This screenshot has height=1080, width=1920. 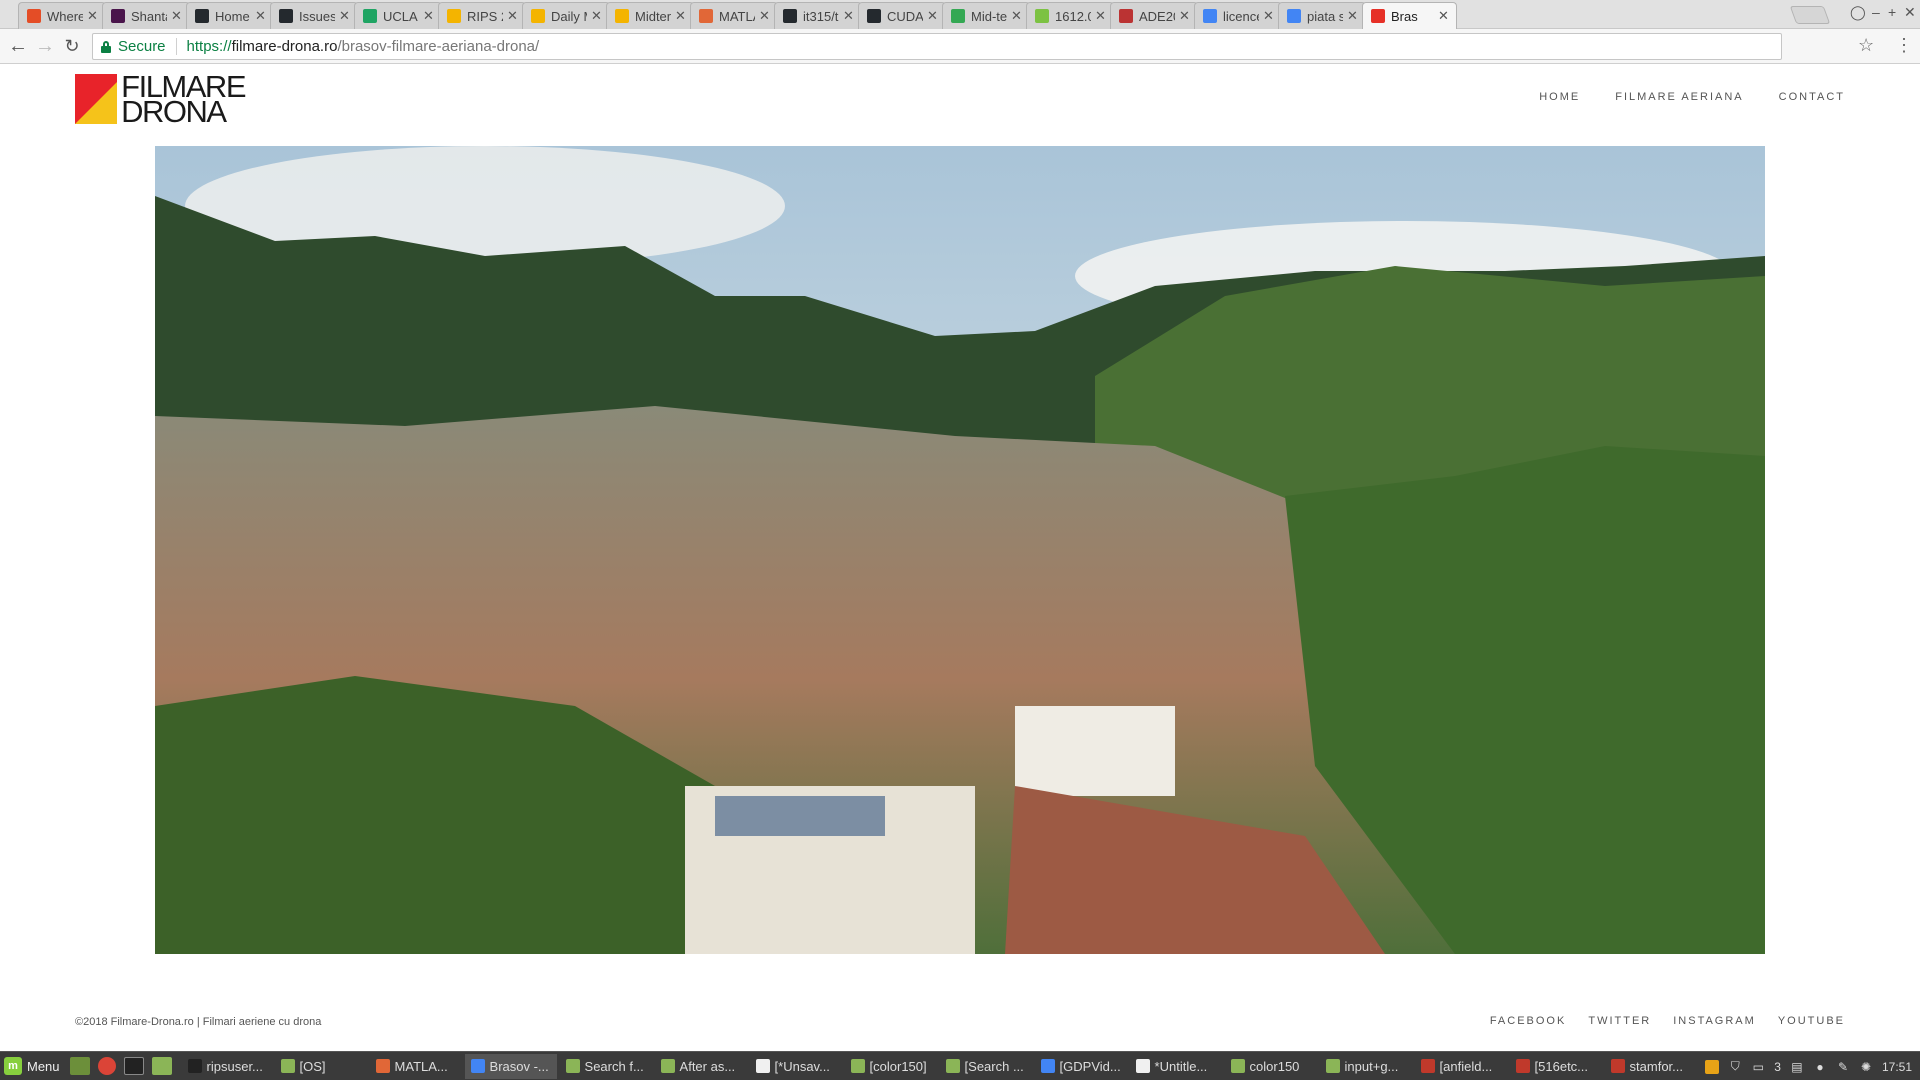 What do you see at coordinates (818, 15) in the screenshot?
I see `browser-tab: it315/tu✕` at bounding box center [818, 15].